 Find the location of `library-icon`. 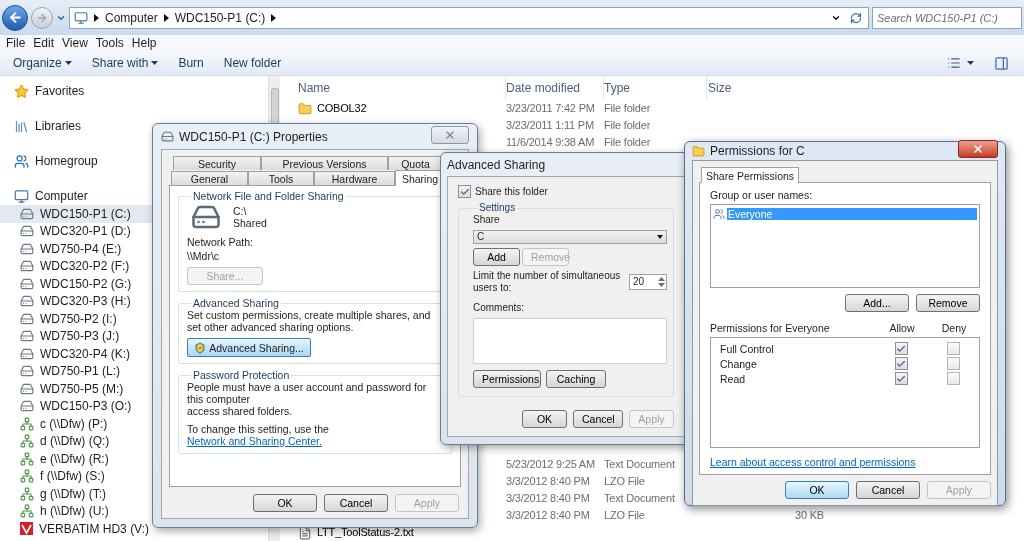

library-icon is located at coordinates (21, 126).